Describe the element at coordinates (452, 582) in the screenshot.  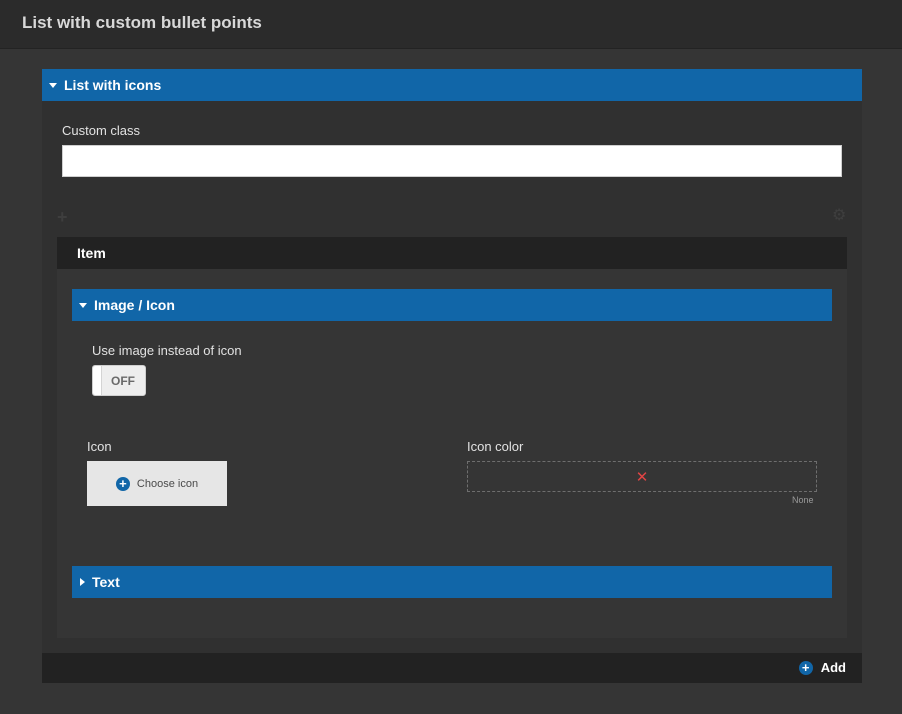
I see `text-section-toggle: Text` at that location.